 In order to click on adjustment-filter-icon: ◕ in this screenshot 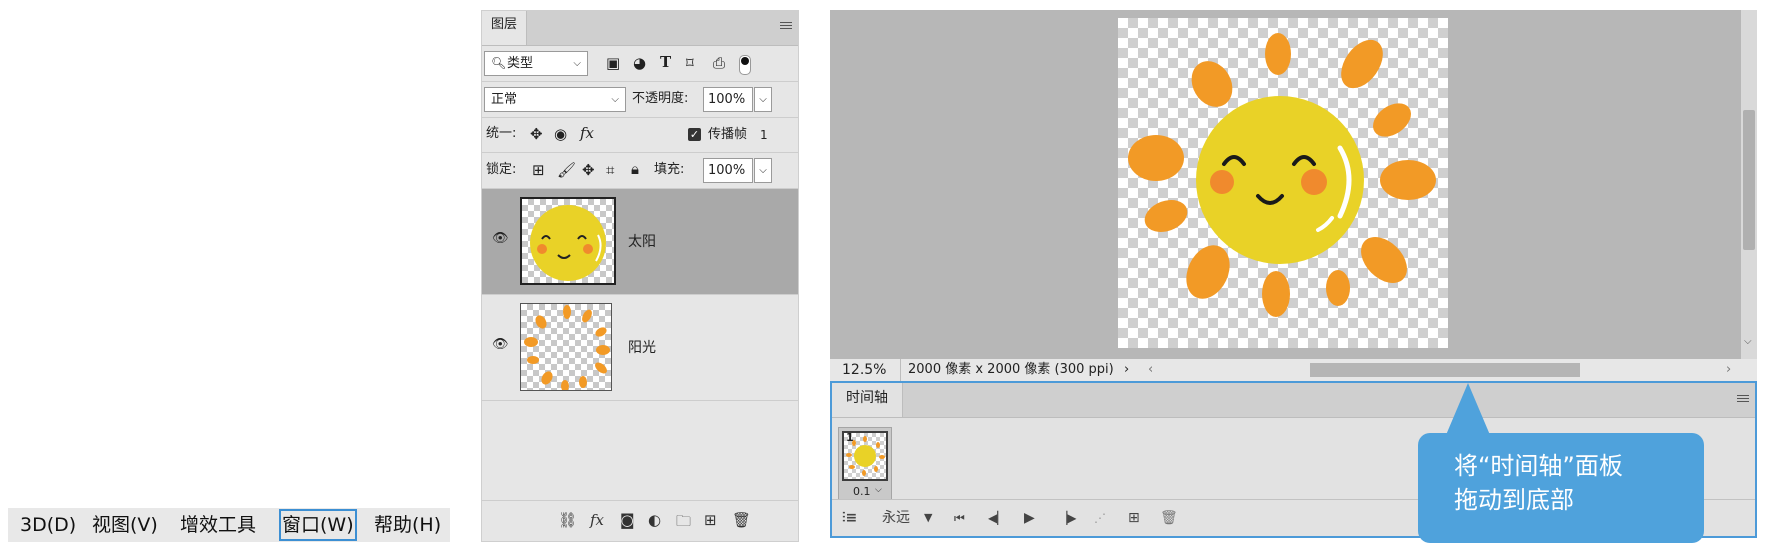, I will do `click(639, 63)`.